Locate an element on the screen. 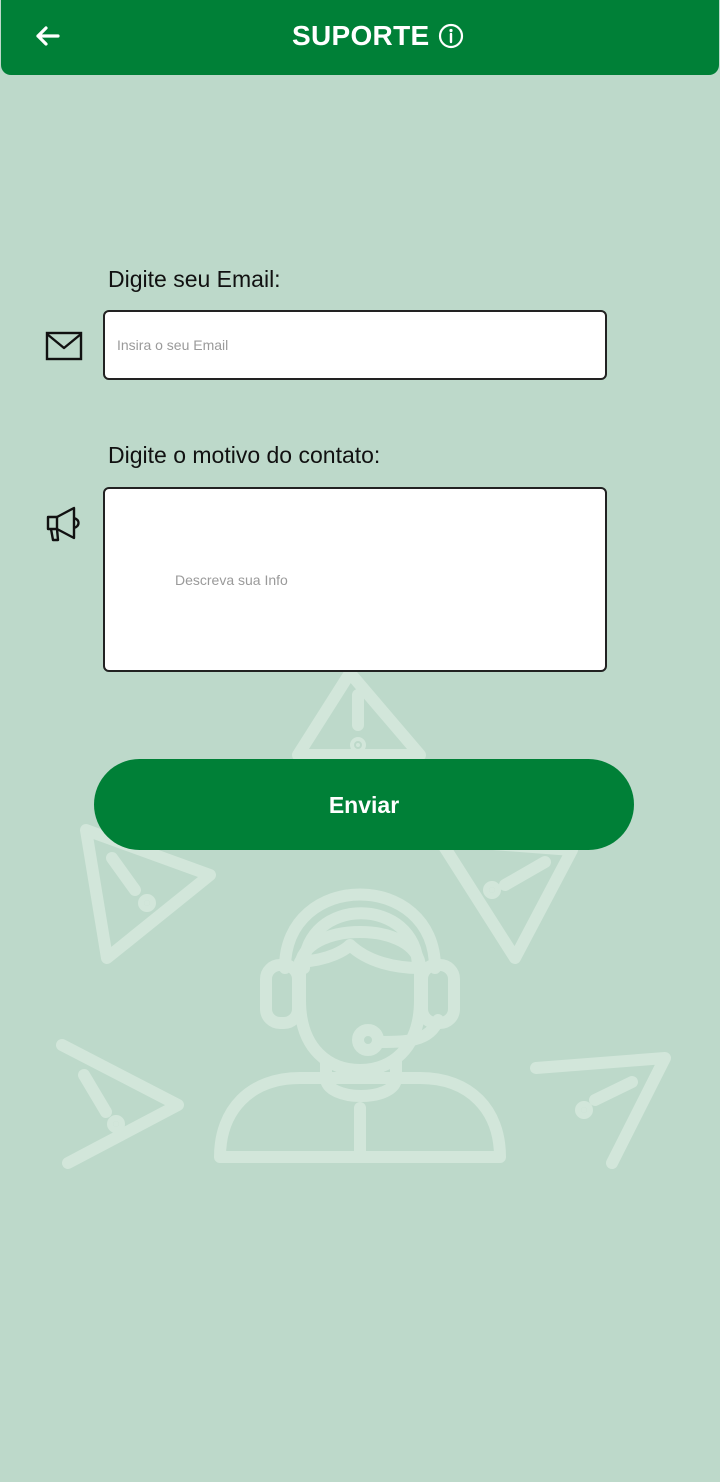 The image size is (720, 1482). info-button is located at coordinates (451, 36).